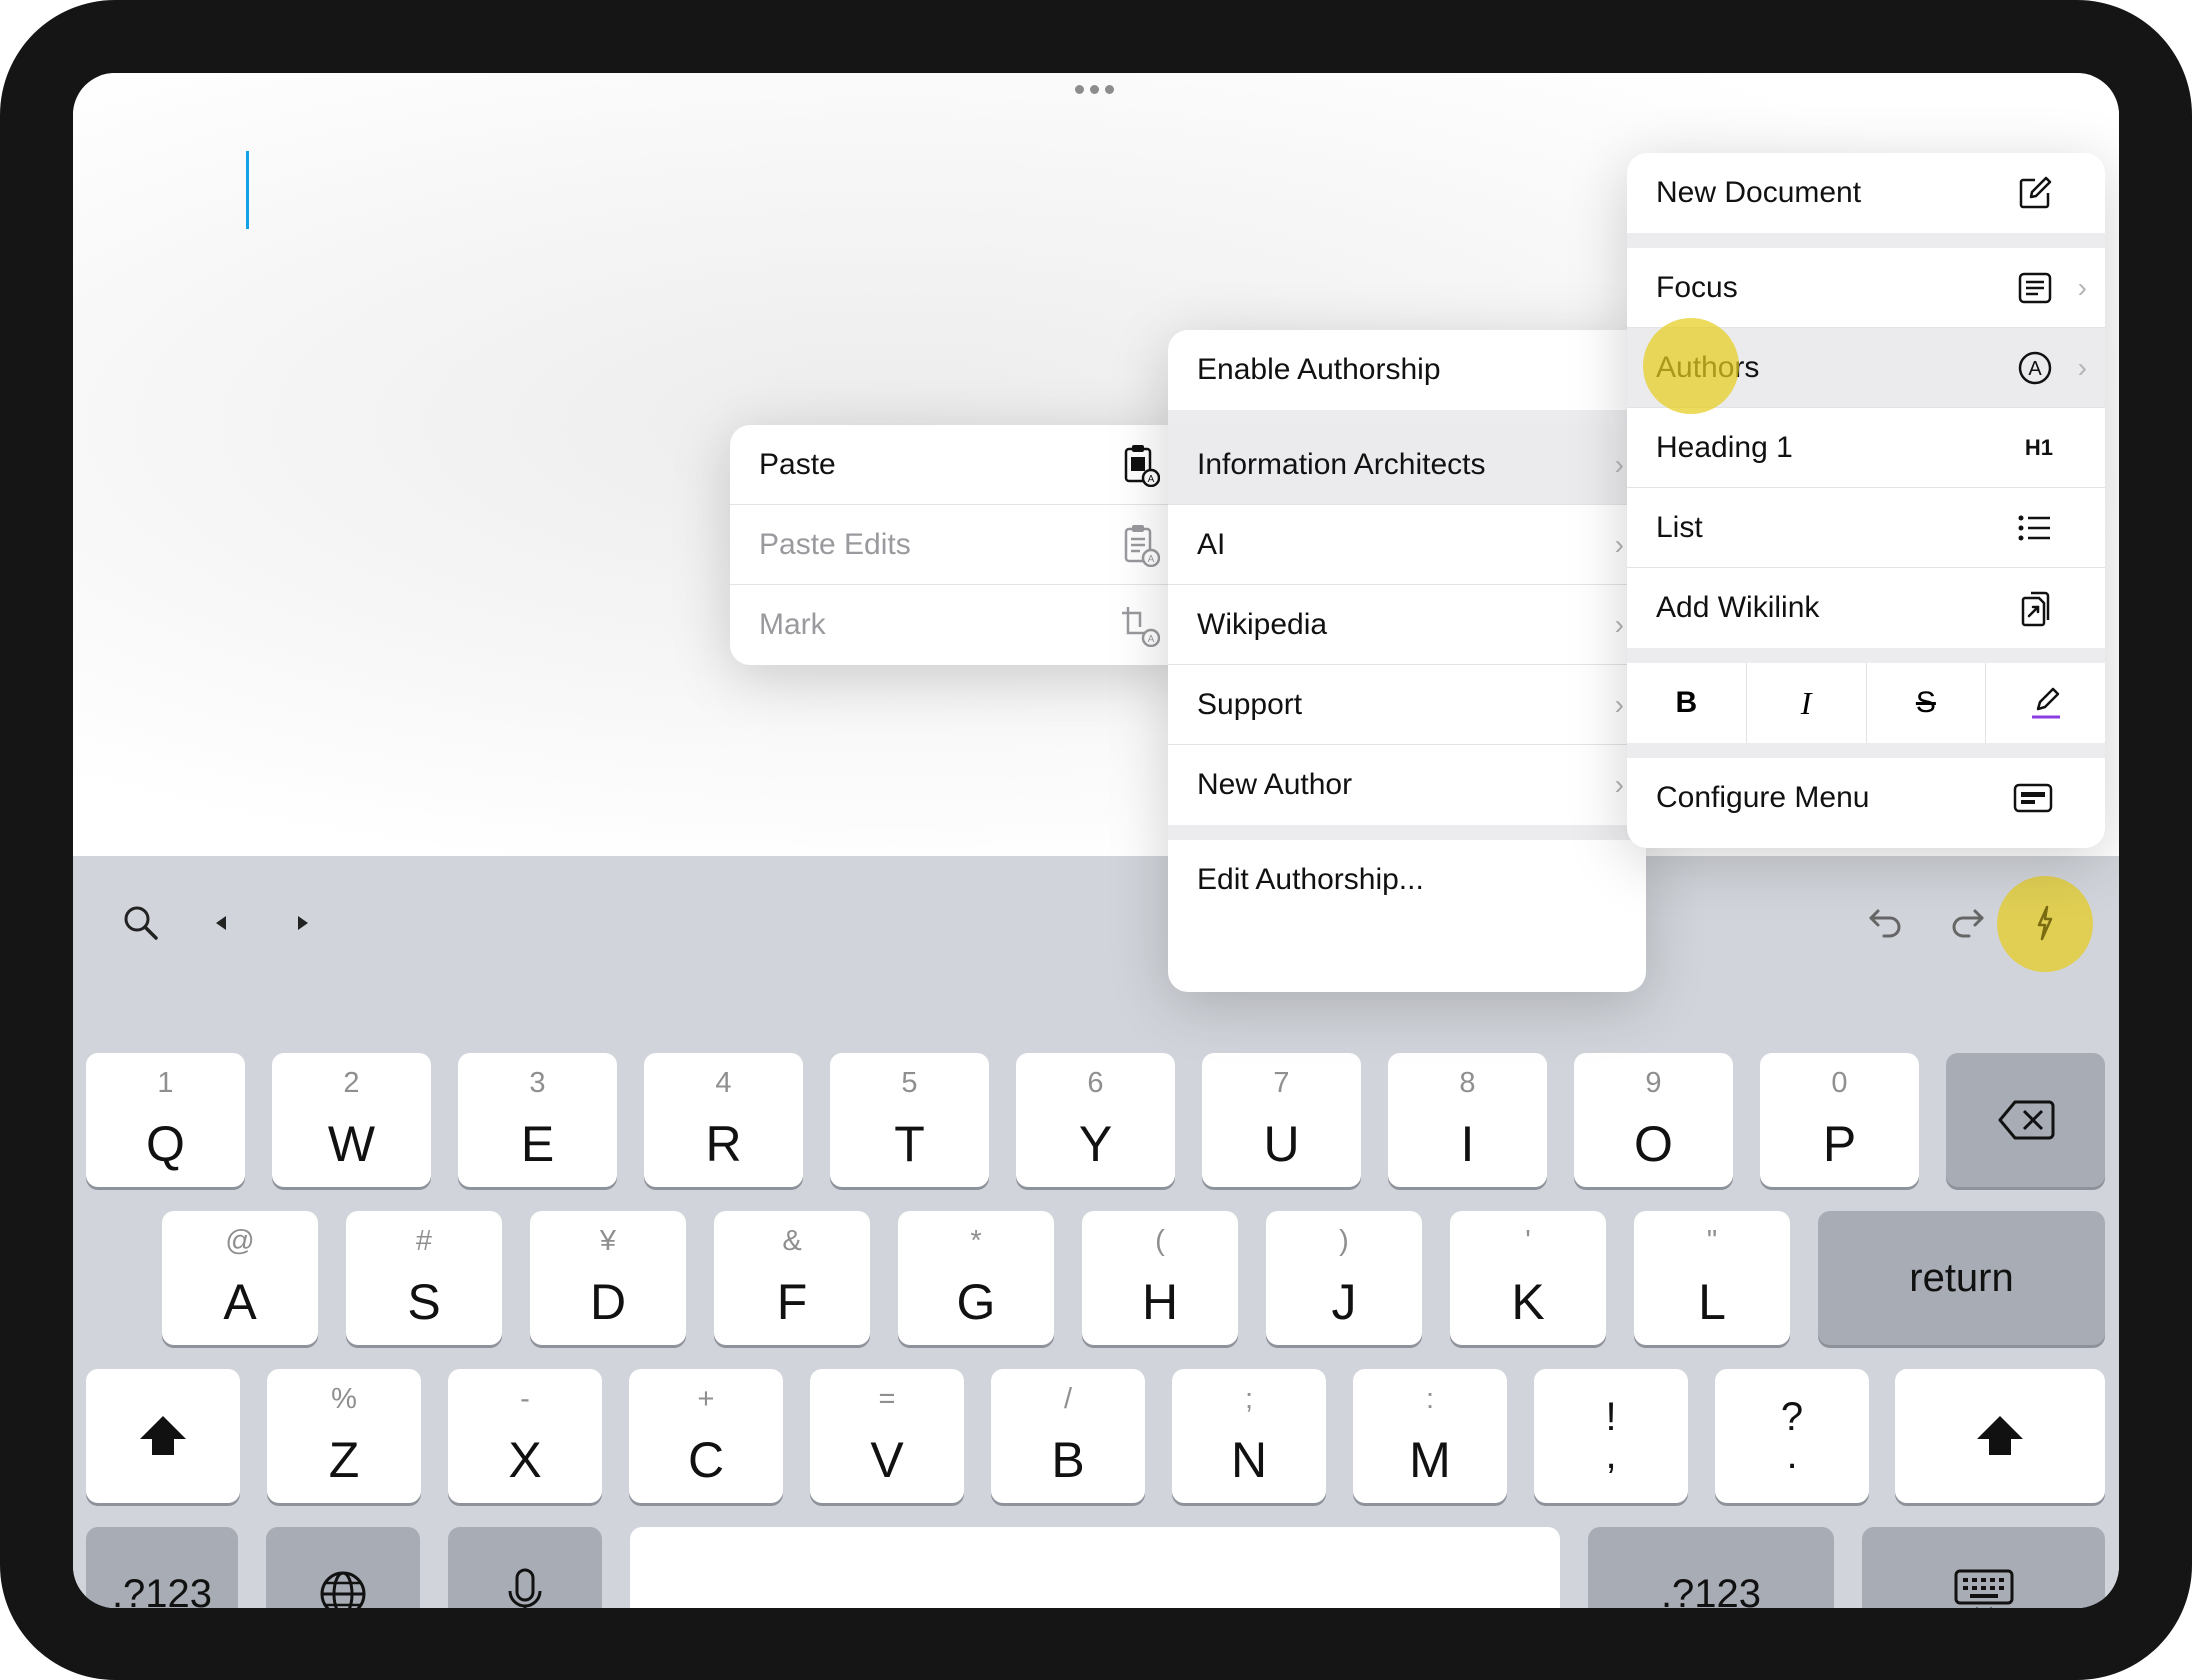 The width and height of the screenshot is (2192, 1680). Describe the element at coordinates (1866, 608) in the screenshot. I see `menu-item-add-wikilink: Add Wikilink` at that location.